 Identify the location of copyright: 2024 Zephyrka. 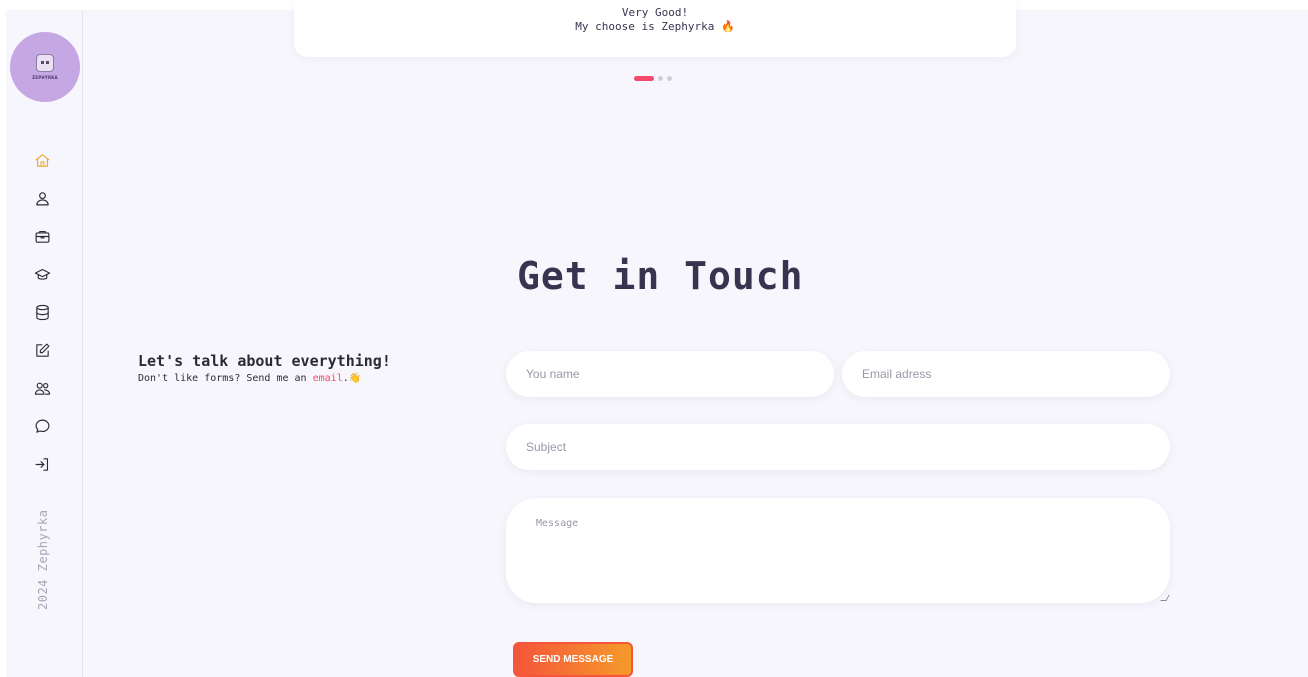
(43, 559).